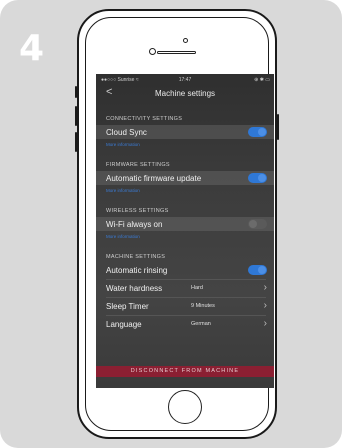  Describe the element at coordinates (185, 407) in the screenshot. I see `home-button` at that location.